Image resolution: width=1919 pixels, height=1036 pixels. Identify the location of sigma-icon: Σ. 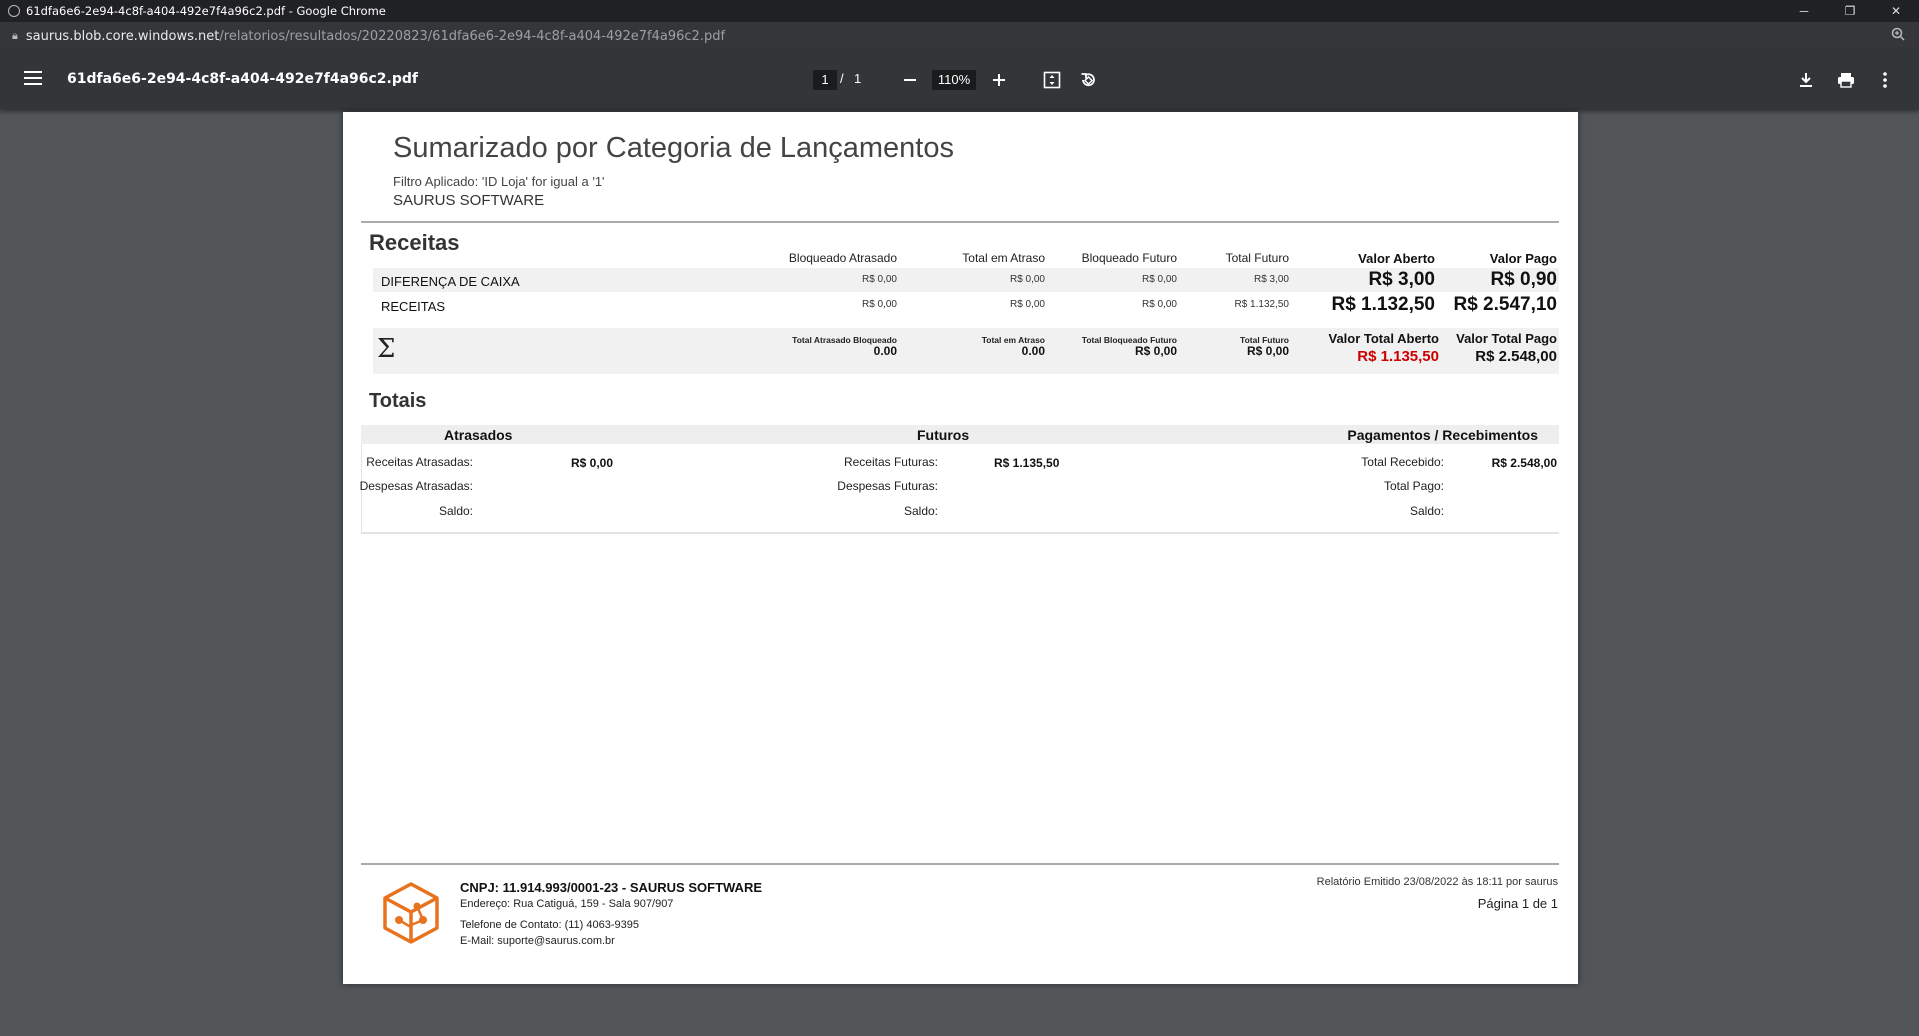
(386, 349).